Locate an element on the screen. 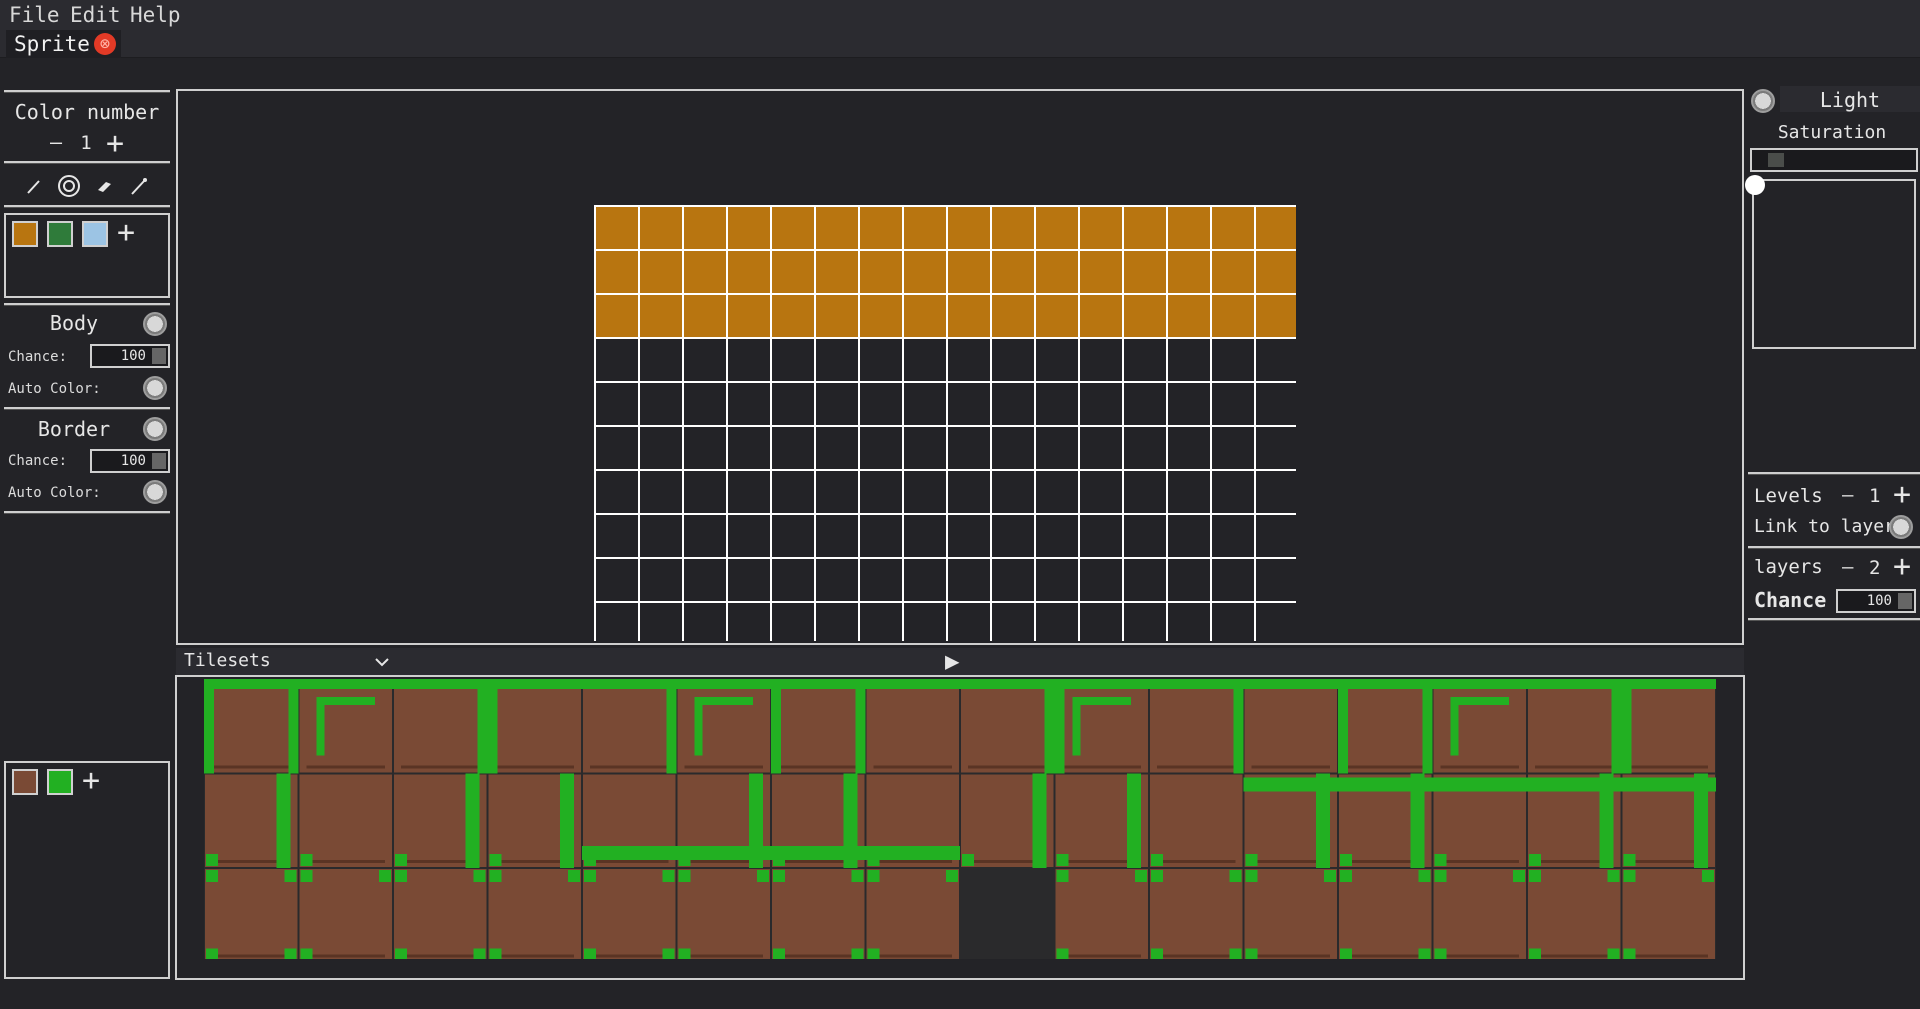 This screenshot has height=1009, width=1920. menu-file: File is located at coordinates (34, 15).